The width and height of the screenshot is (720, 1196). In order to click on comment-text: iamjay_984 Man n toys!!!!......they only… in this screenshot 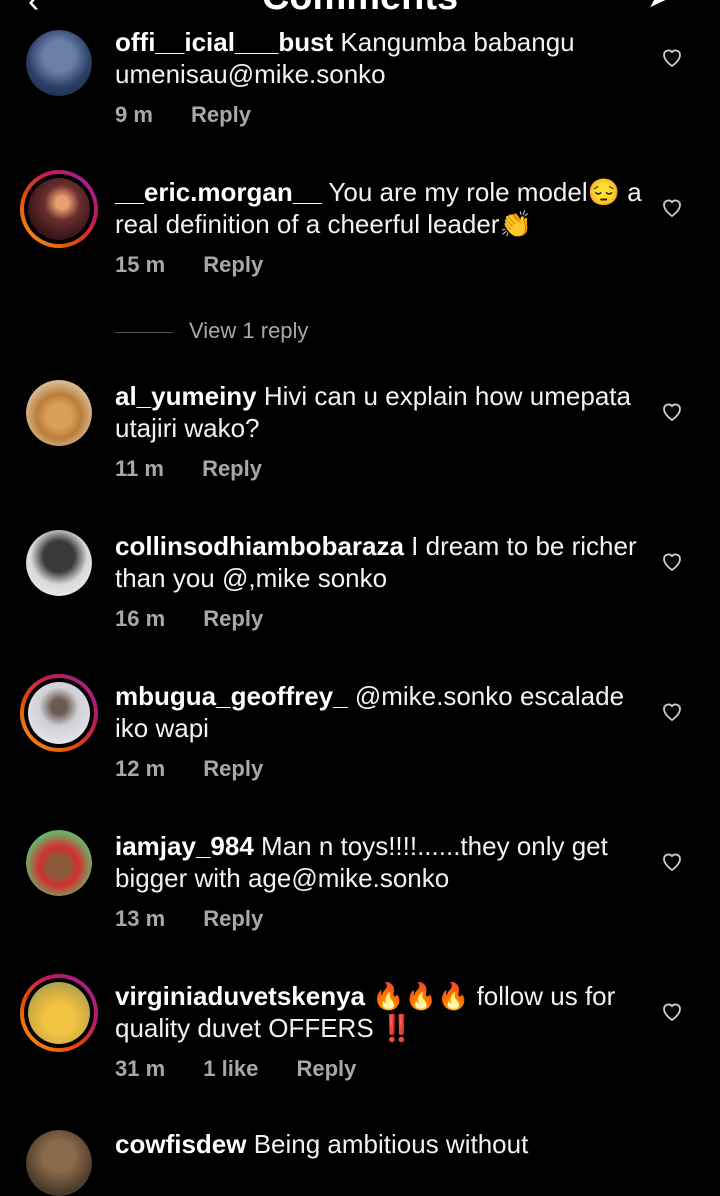, I will do `click(380, 862)`.